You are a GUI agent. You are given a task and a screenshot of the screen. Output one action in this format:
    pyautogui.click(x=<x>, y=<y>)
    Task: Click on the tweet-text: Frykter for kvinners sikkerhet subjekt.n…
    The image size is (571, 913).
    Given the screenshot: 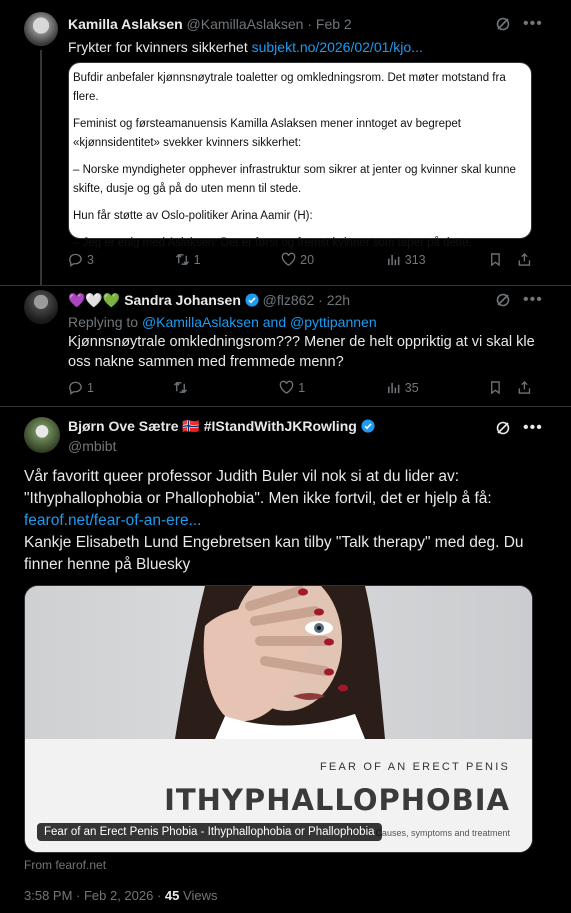 What is the action you would take?
    pyautogui.click(x=298, y=47)
    